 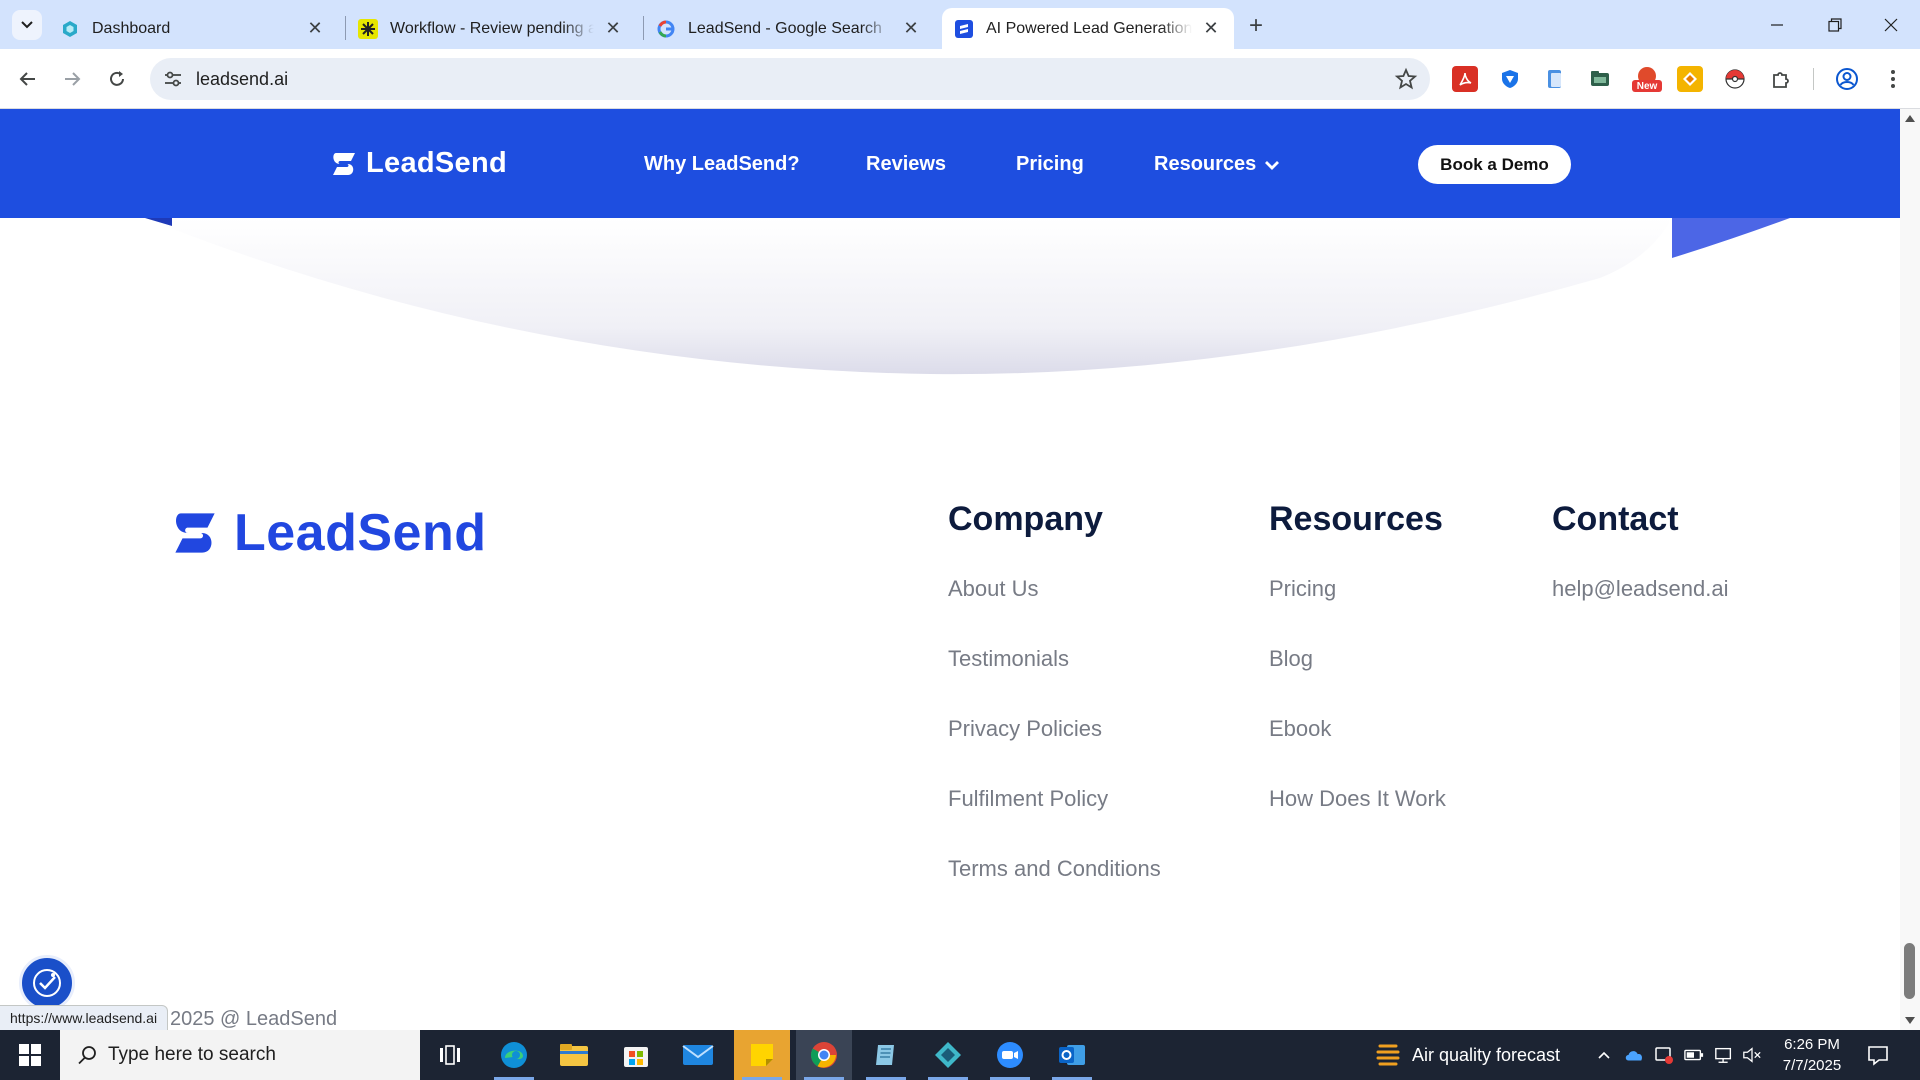 I want to click on new-badge-extension-icon: New, so click(x=1647, y=79).